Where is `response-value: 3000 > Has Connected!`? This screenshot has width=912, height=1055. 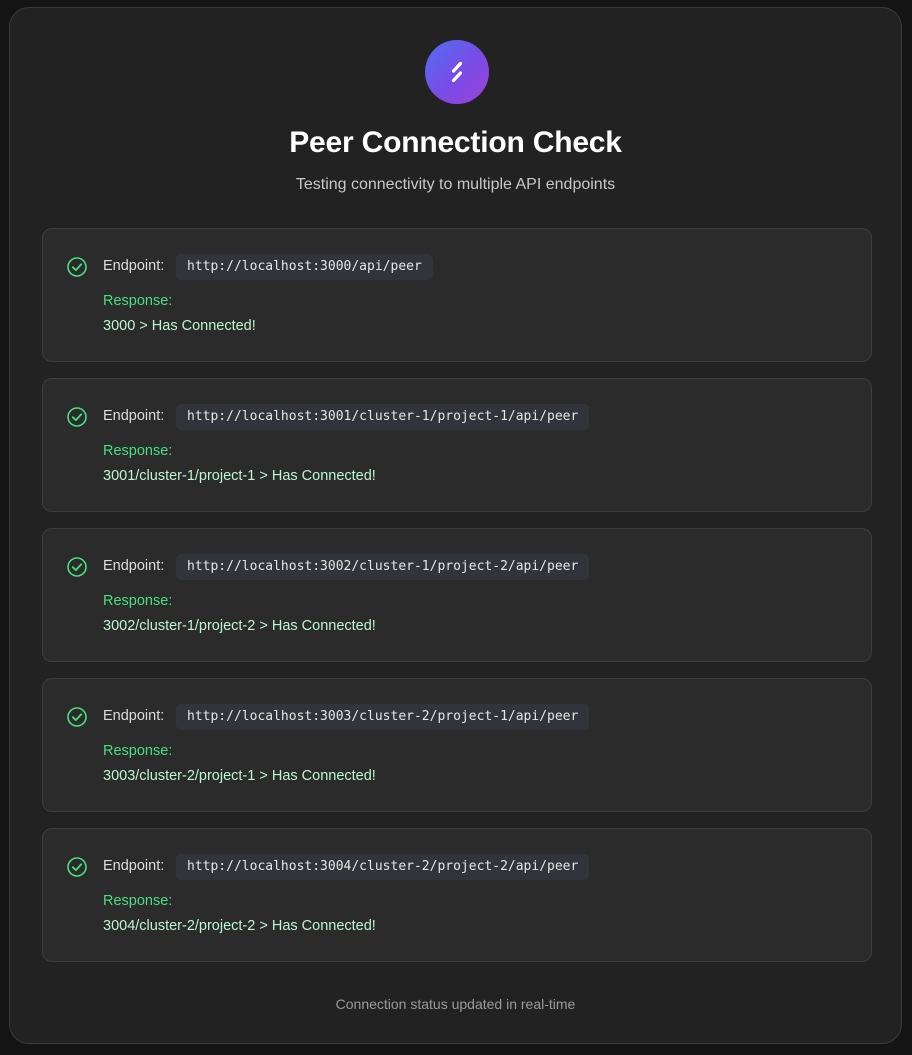
response-value: 3000 > Has Connected! is located at coordinates (179, 326).